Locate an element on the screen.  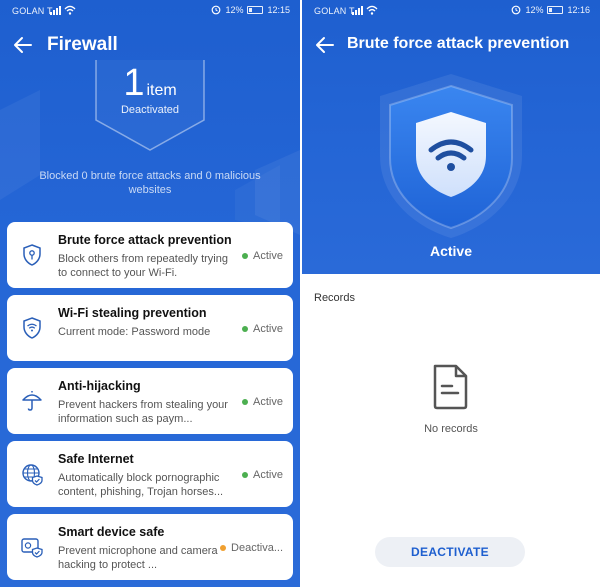
card-title: Safe Internet is located at coordinates (96, 459).